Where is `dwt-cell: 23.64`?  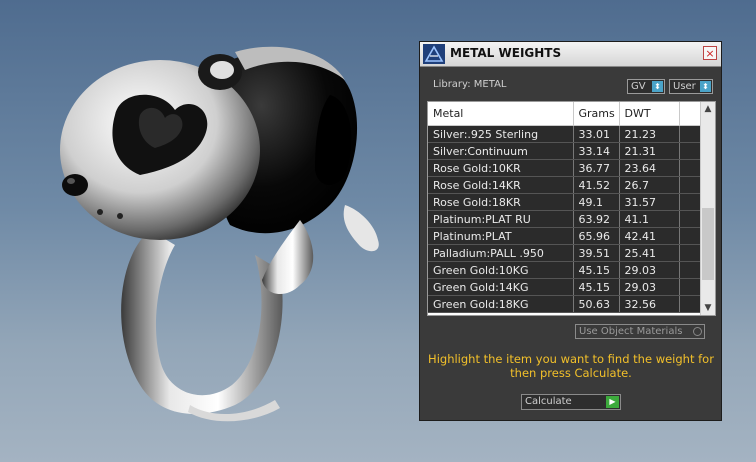 dwt-cell: 23.64 is located at coordinates (649, 168).